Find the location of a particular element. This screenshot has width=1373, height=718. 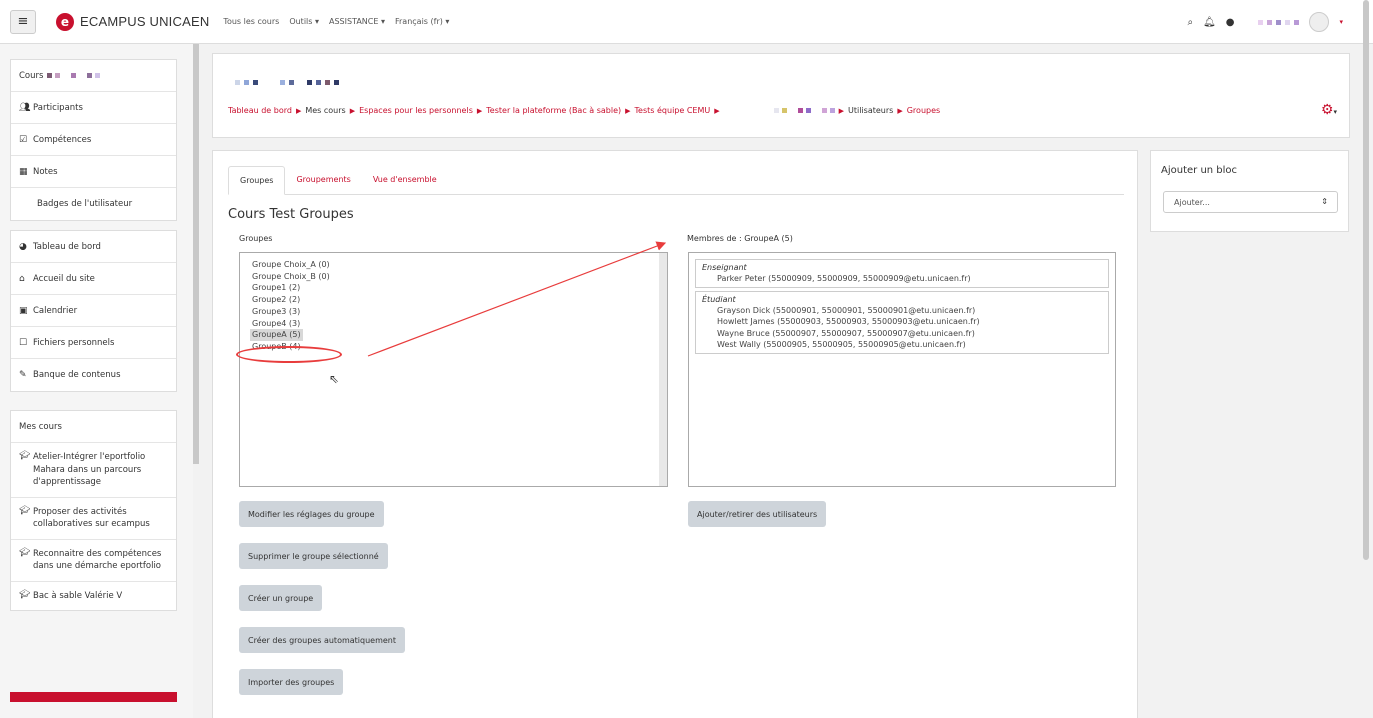

breadcrumb-staff-spaces: Espaces pour les personnels is located at coordinates (416, 110).